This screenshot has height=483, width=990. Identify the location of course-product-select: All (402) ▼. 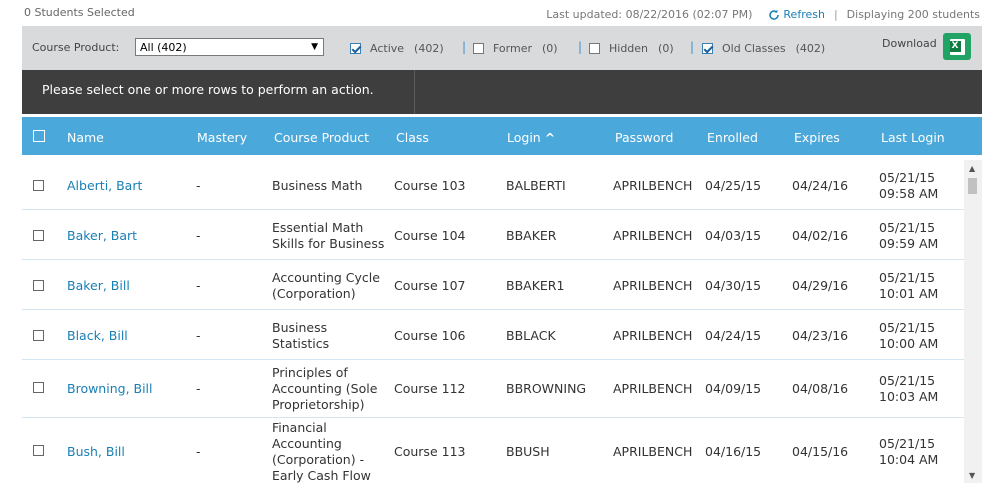
(229, 47).